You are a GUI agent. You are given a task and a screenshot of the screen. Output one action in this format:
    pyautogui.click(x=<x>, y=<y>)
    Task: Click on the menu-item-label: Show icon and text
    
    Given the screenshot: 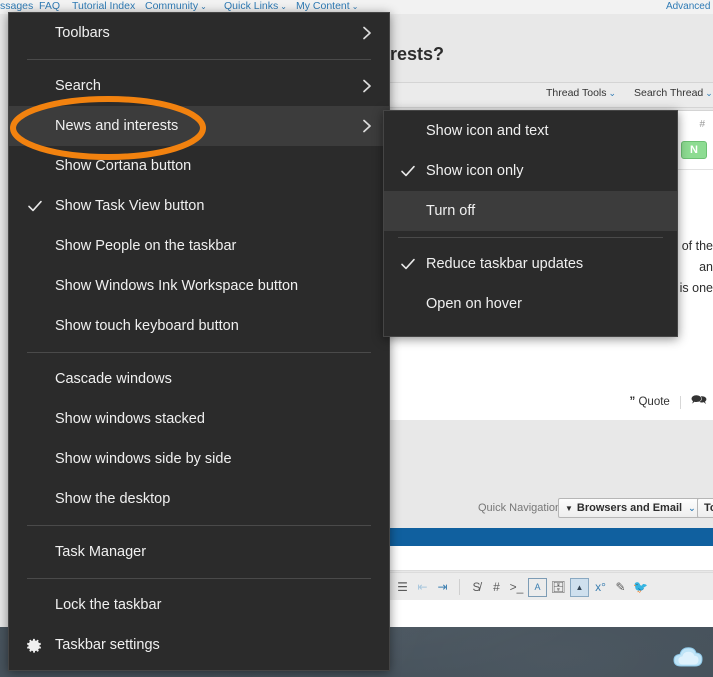 What is the action you would take?
    pyautogui.click(x=487, y=131)
    